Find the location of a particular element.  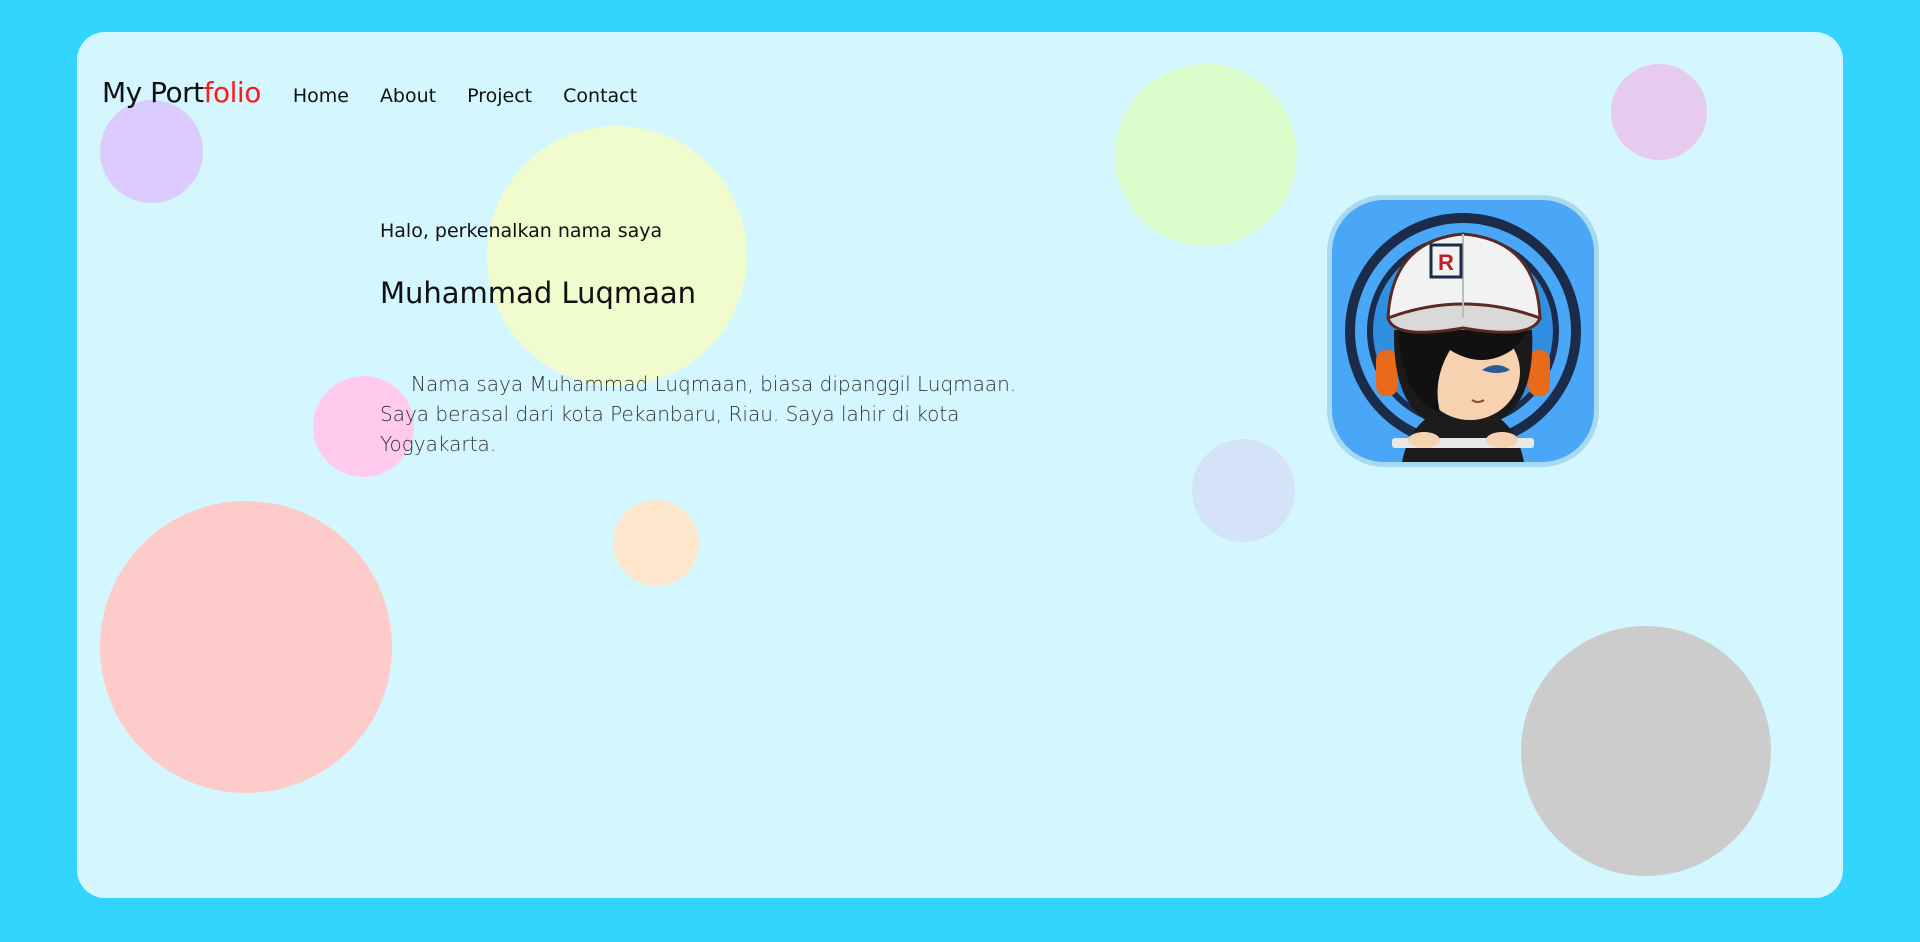

logo-text-main: My Port is located at coordinates (153, 92).